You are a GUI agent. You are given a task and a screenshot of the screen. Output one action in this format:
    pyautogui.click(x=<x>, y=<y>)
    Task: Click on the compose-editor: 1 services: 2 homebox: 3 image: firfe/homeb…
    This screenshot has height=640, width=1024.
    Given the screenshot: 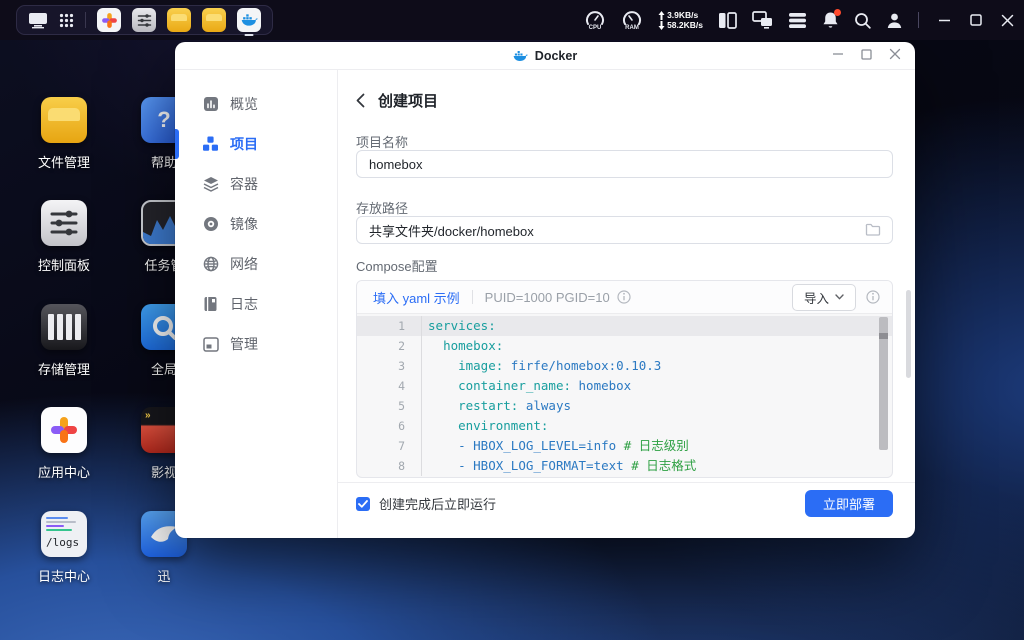 What is the action you would take?
    pyautogui.click(x=624, y=395)
    